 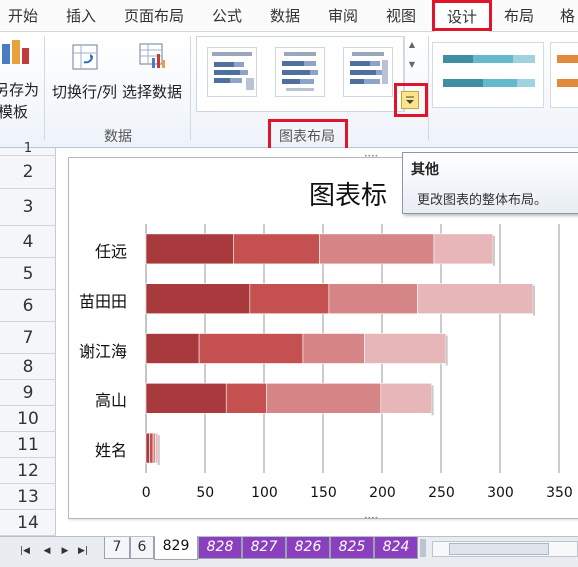 What do you see at coordinates (85, 92) in the screenshot?
I see `switch-row-column-label: 切换行/列` at bounding box center [85, 92].